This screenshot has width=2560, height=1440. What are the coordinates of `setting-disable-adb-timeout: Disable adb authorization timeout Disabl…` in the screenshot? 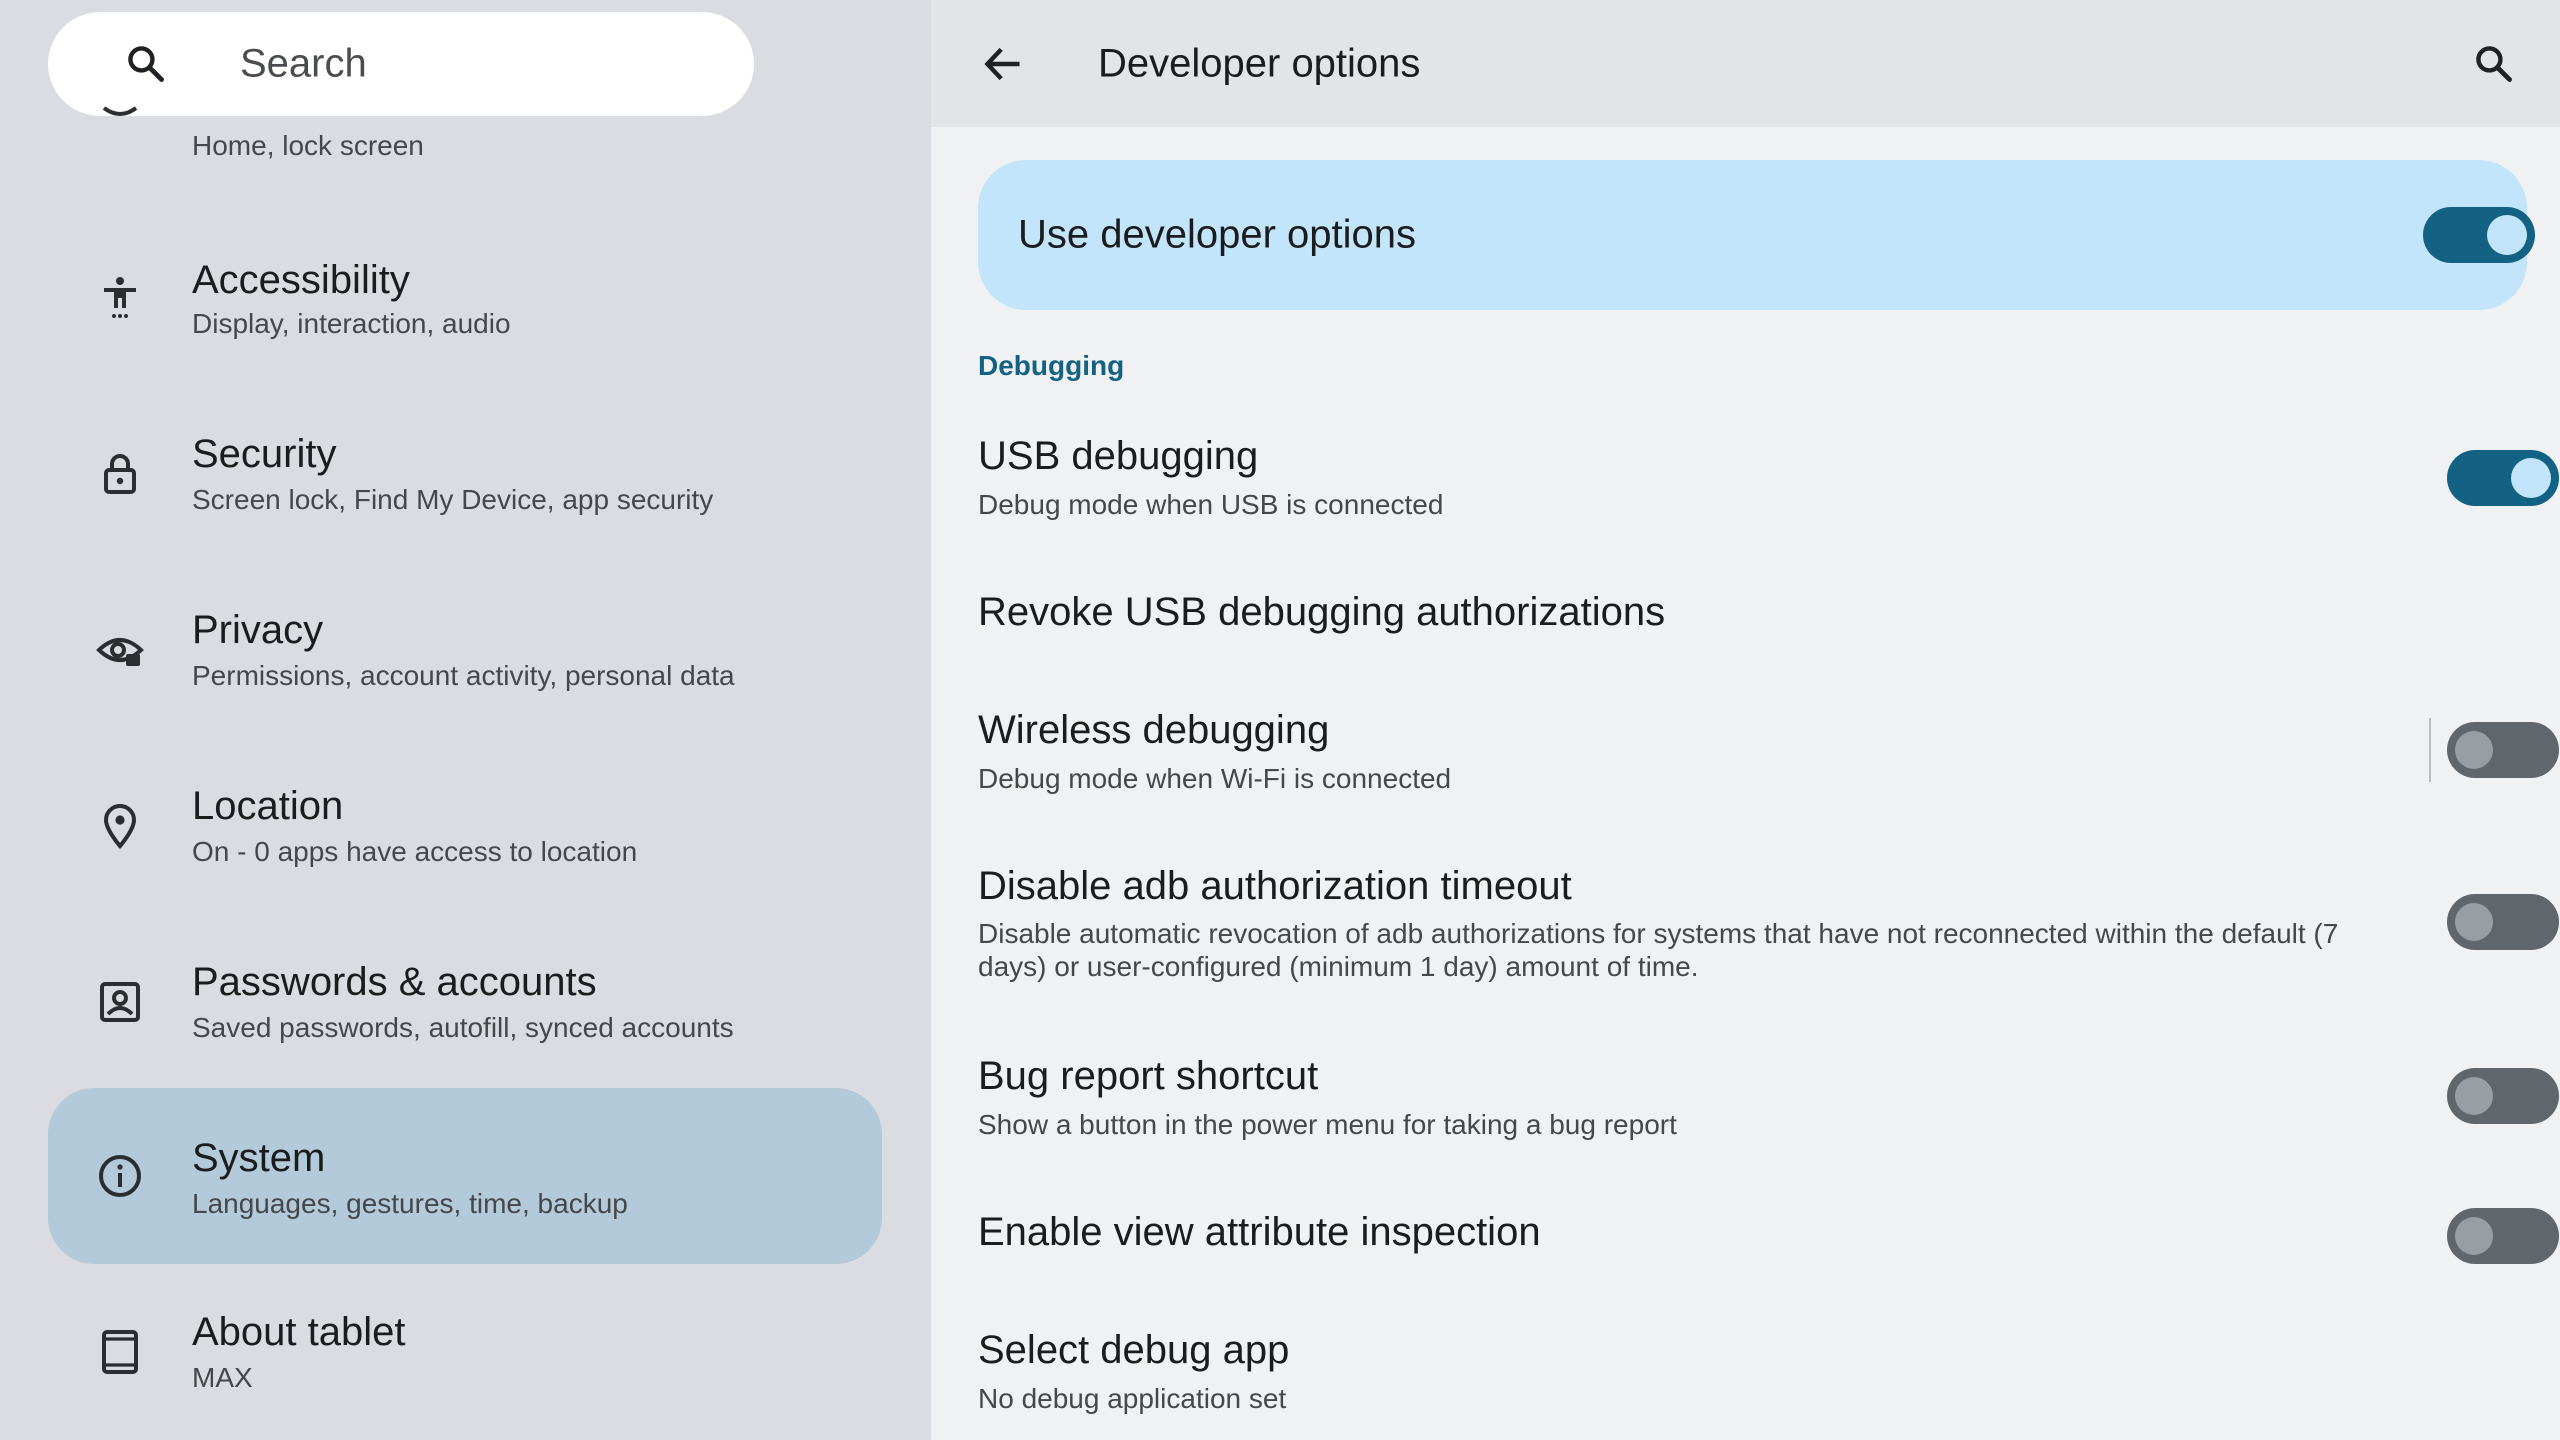 It's located at (1768, 927).